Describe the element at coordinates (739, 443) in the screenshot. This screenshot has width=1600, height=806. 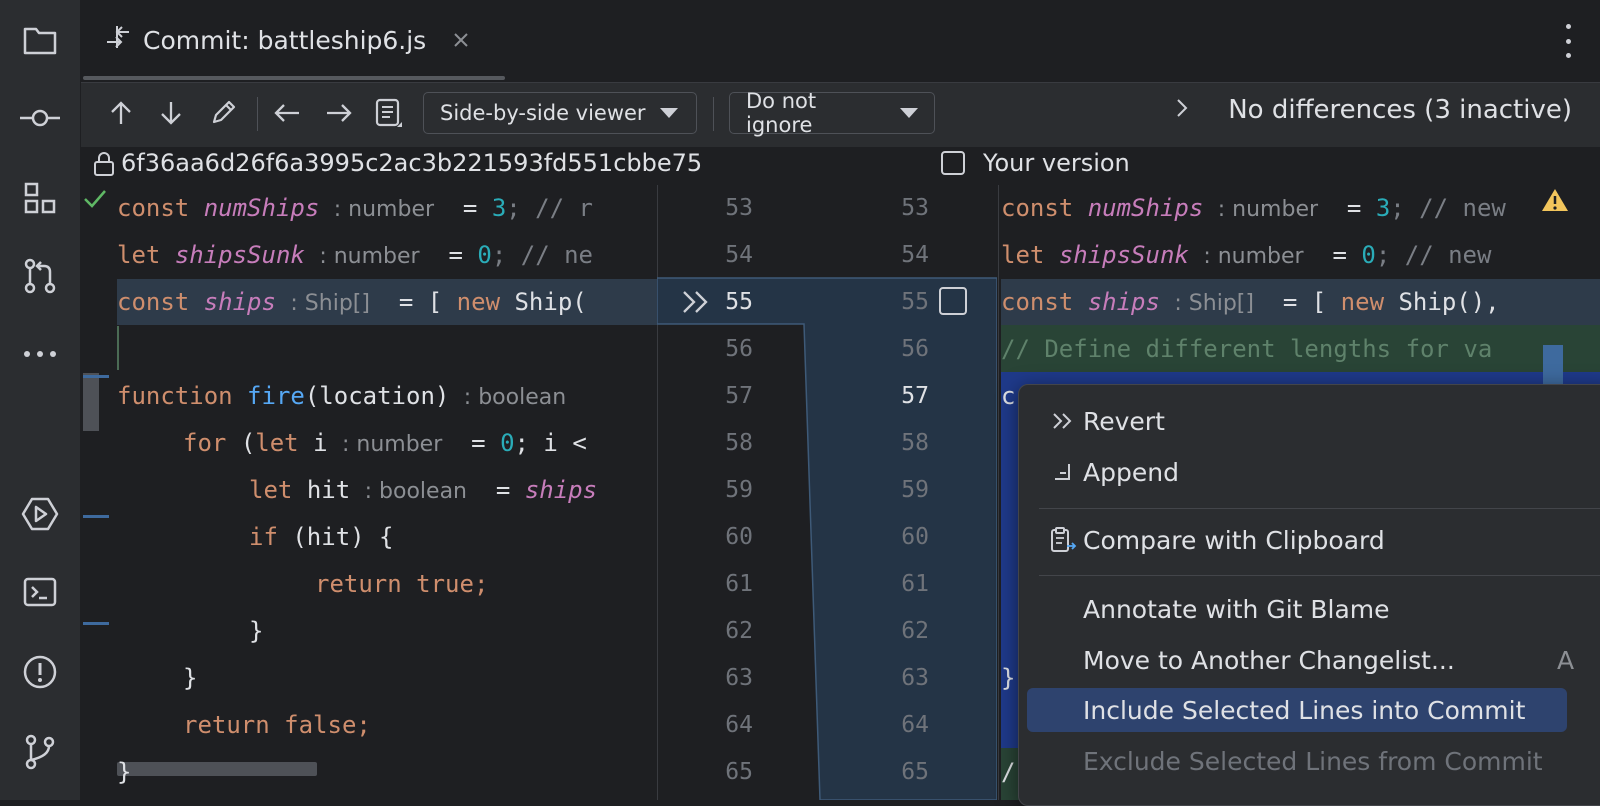
I see `line-number-left: 58` at that location.